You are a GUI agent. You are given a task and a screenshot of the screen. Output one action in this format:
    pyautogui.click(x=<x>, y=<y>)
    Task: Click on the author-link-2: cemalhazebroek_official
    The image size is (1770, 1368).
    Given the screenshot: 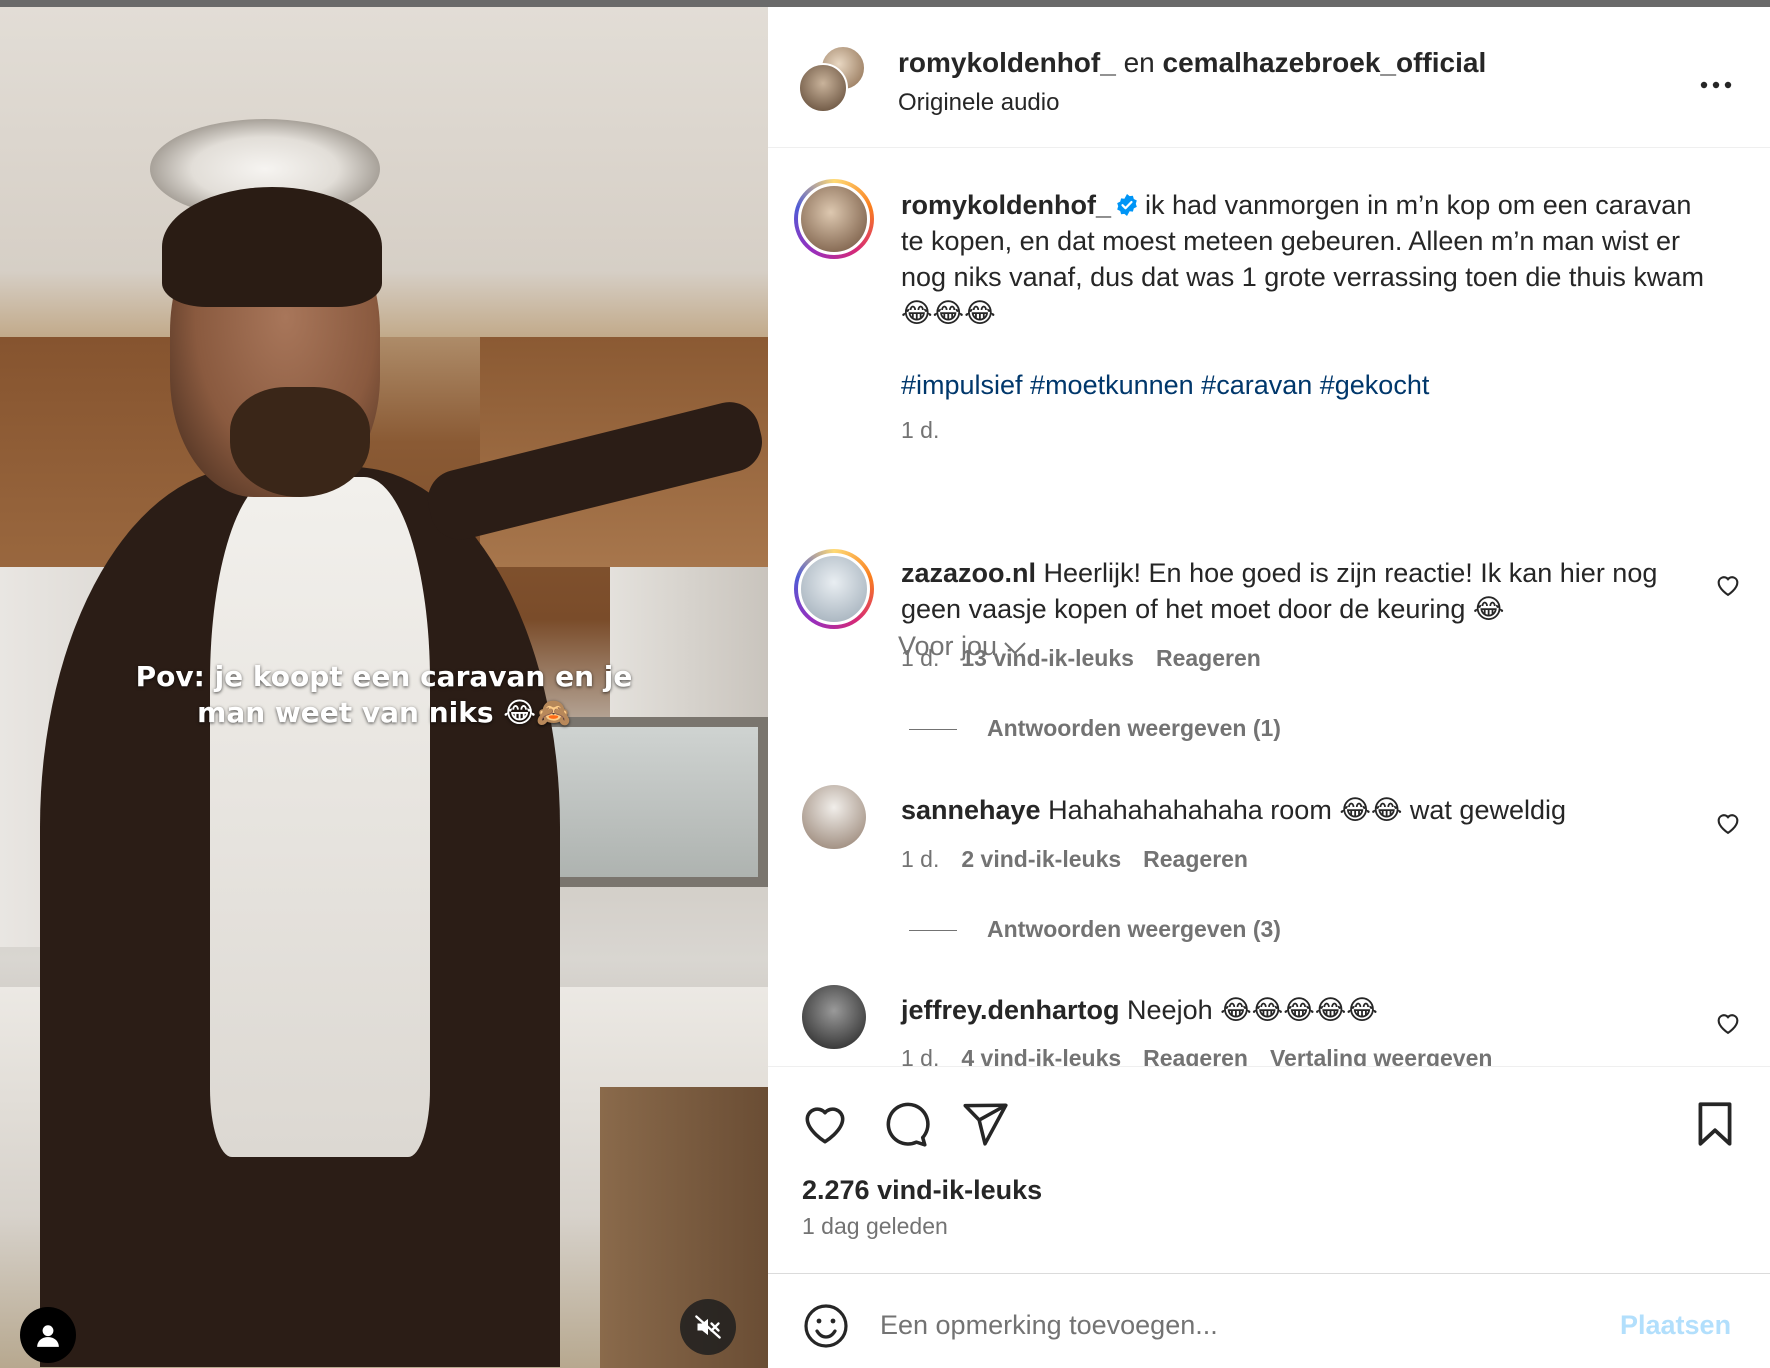 What is the action you would take?
    pyautogui.click(x=1325, y=62)
    